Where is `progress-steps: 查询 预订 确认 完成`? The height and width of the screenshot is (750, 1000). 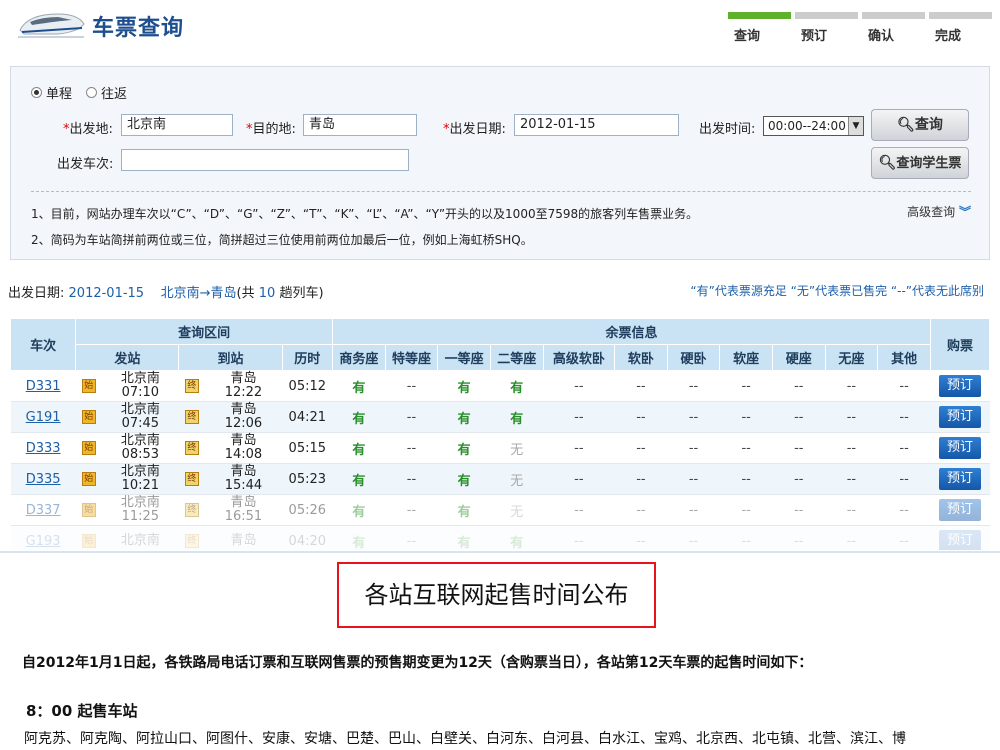 progress-steps: 查询 预订 确认 完成 is located at coordinates (860, 28).